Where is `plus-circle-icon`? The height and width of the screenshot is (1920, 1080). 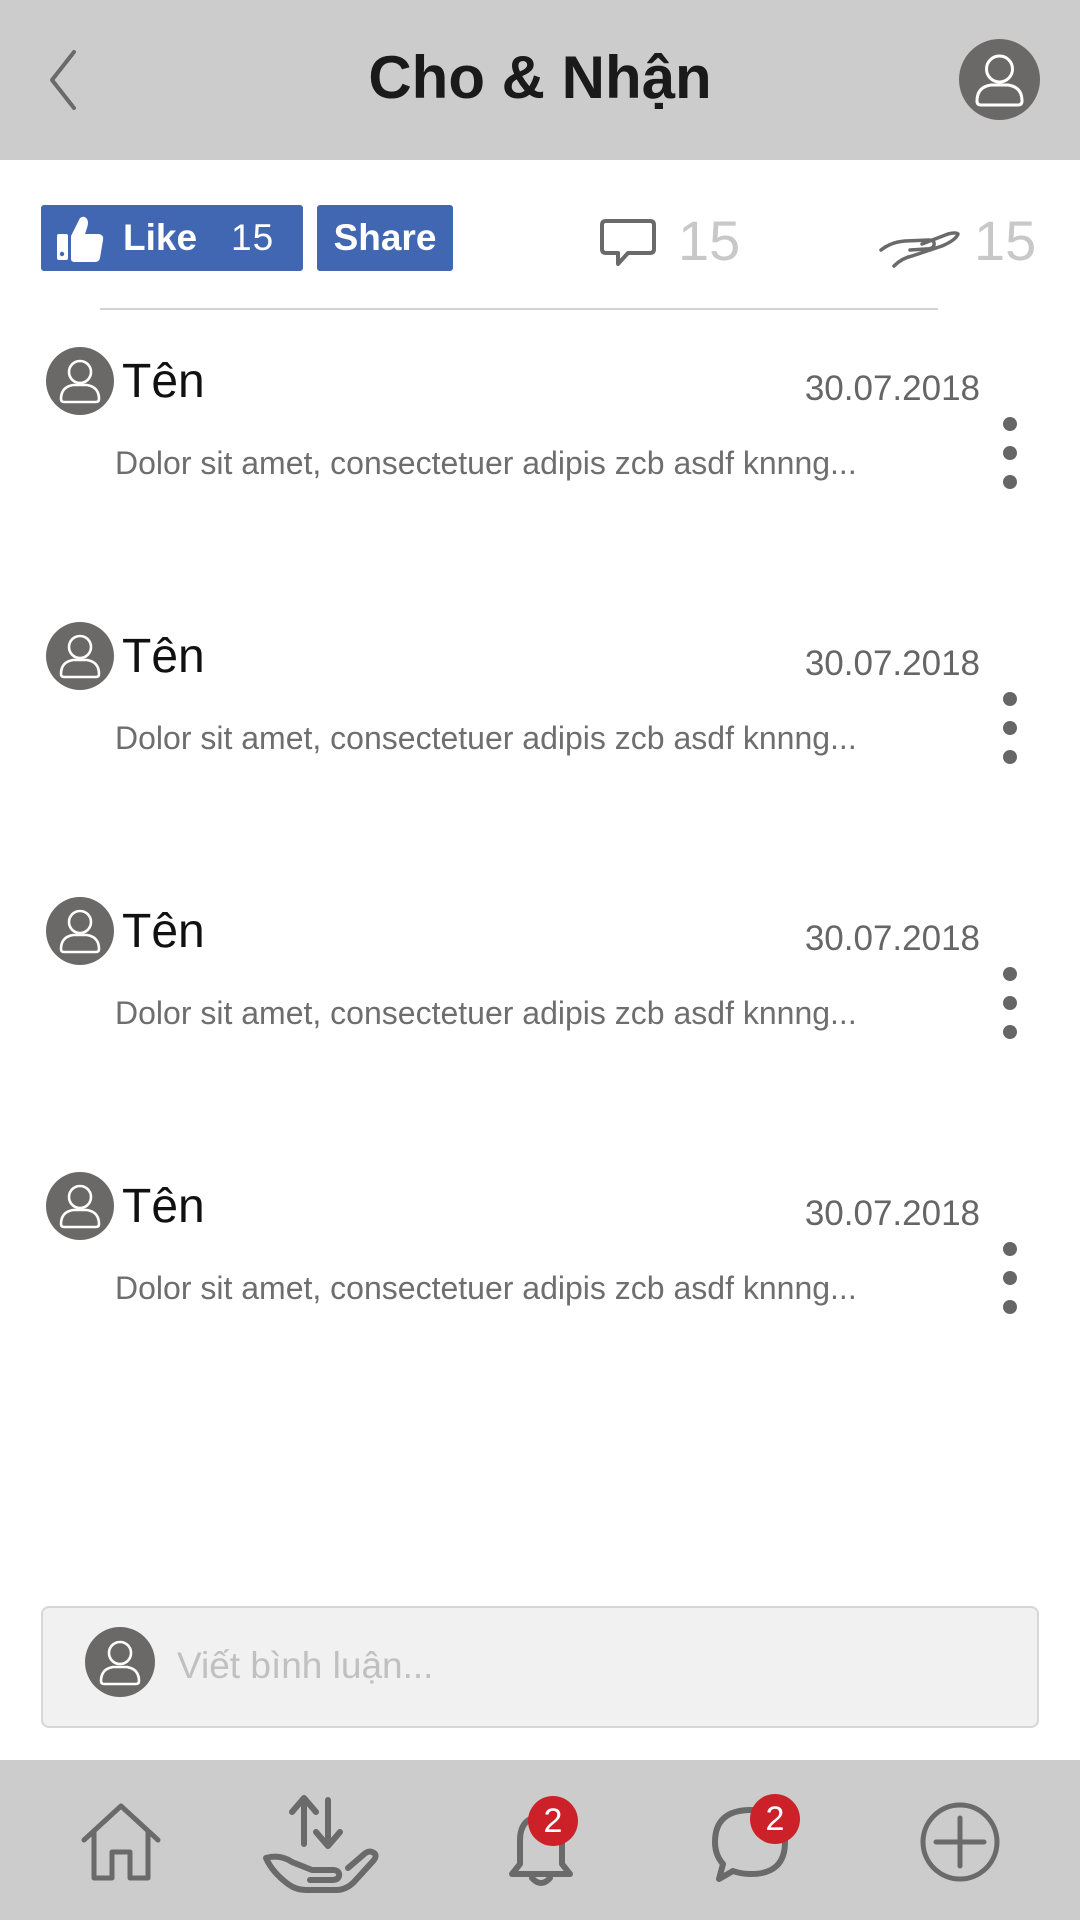
plus-circle-icon is located at coordinates (960, 1842).